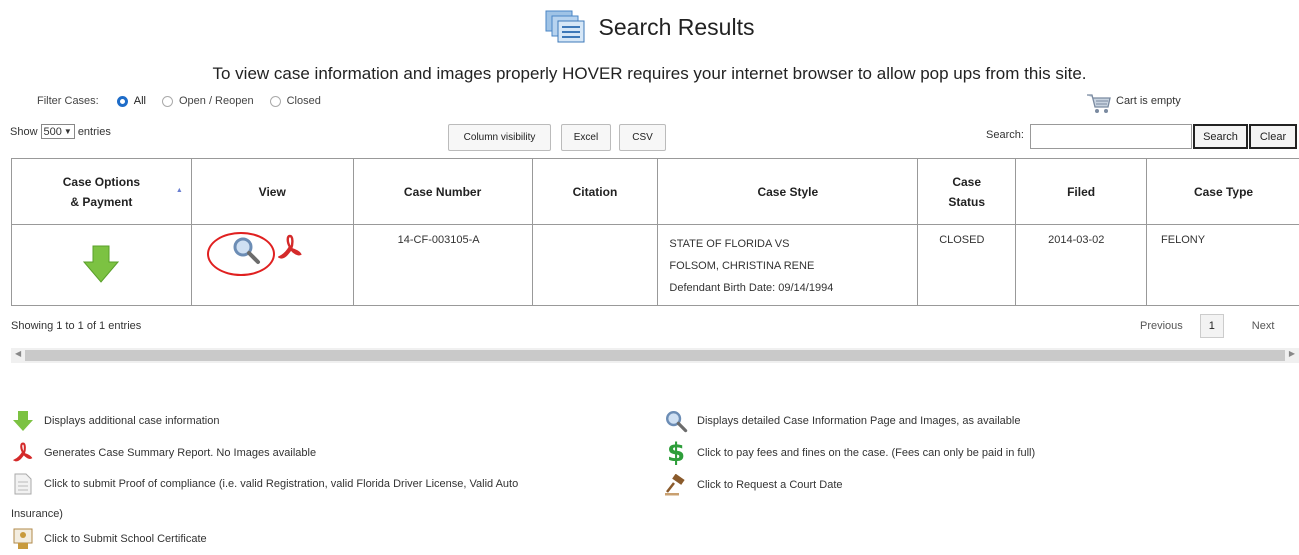  I want to click on previous-button: Previous, so click(1161, 326).